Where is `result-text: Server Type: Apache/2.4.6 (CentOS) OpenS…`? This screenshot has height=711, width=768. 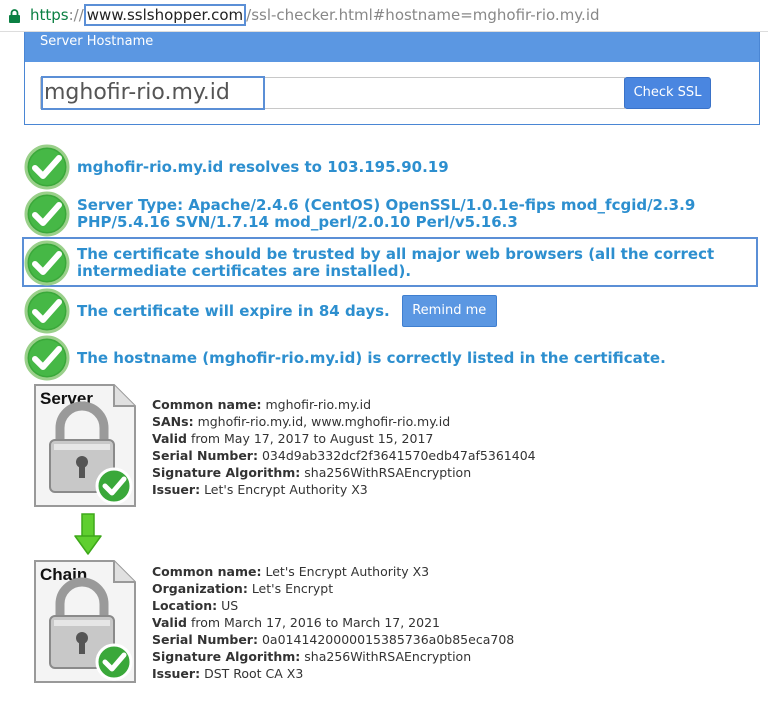 result-text: Server Type: Apache/2.4.6 (CentOS) OpenS… is located at coordinates (386, 213).